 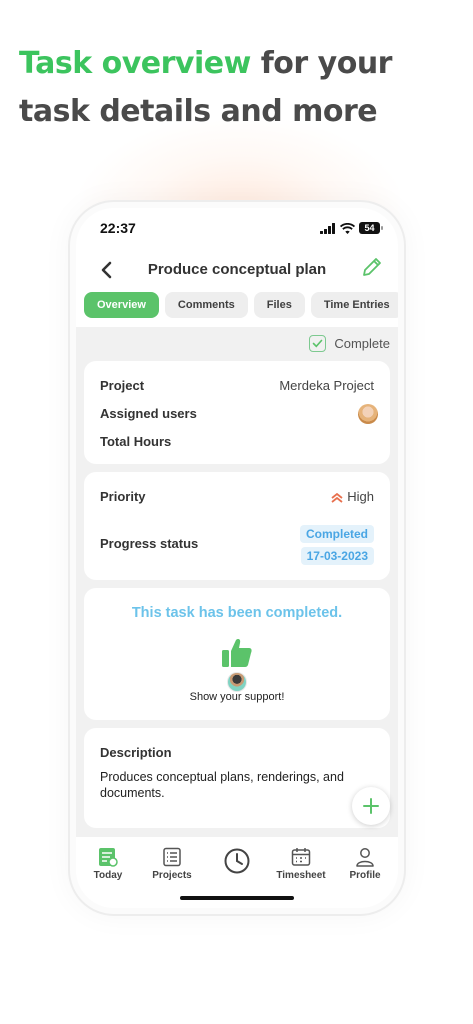 What do you see at coordinates (326, 385) in the screenshot?
I see `project-value: Merdeka Project` at bounding box center [326, 385].